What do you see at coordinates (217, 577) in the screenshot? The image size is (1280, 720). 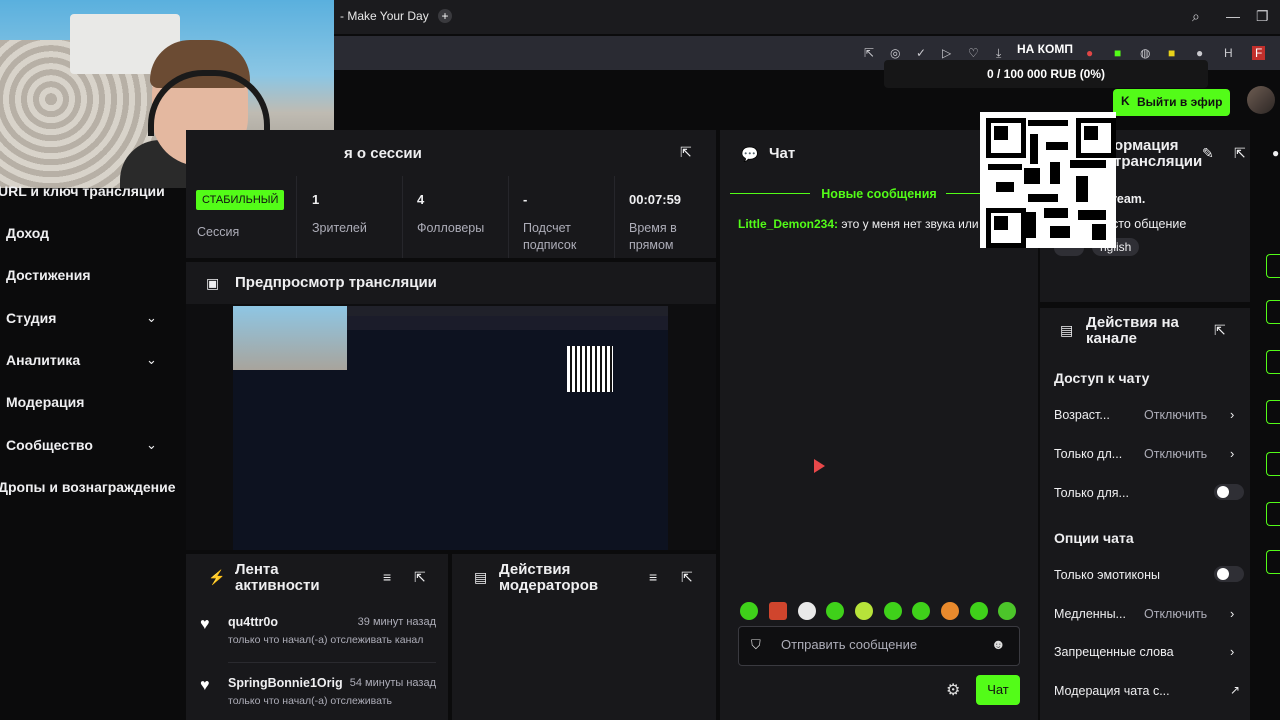 I see `lightning-icon: ⚡` at bounding box center [217, 577].